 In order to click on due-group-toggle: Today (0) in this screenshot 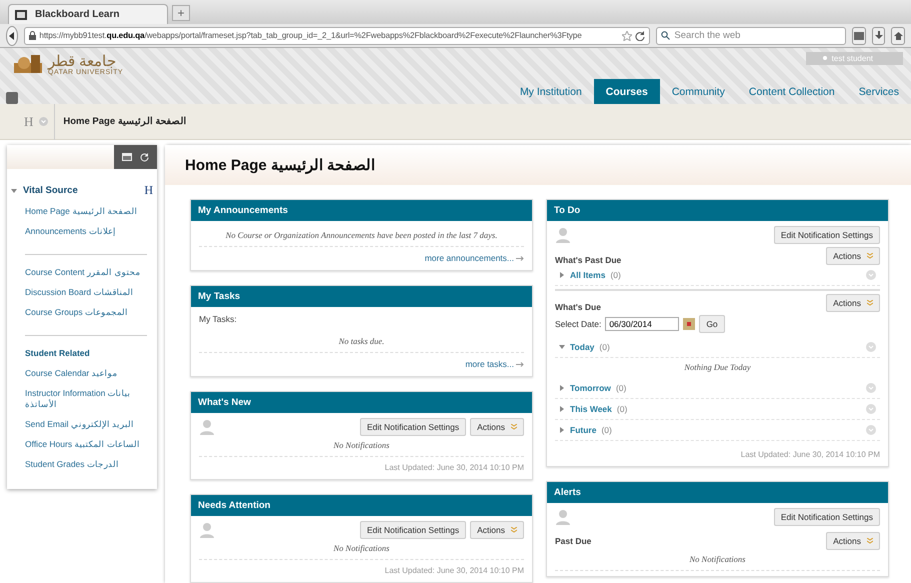, I will do `click(584, 347)`.